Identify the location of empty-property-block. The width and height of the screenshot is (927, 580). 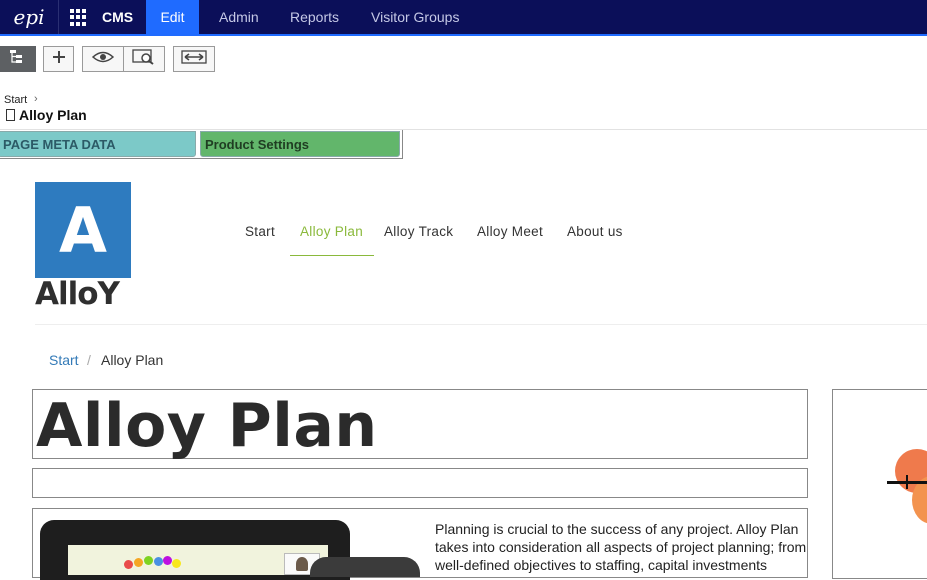
(420, 483).